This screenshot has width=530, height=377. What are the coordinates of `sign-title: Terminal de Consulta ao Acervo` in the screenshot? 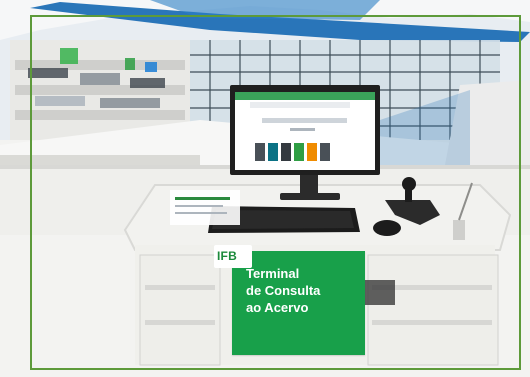 It's located at (283, 290).